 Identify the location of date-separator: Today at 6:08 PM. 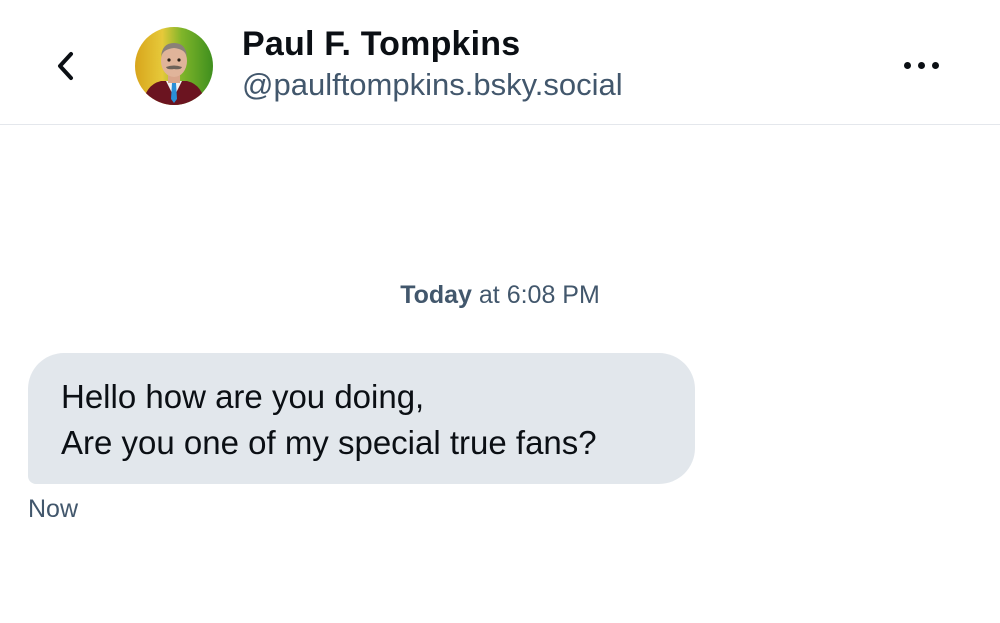
(500, 295).